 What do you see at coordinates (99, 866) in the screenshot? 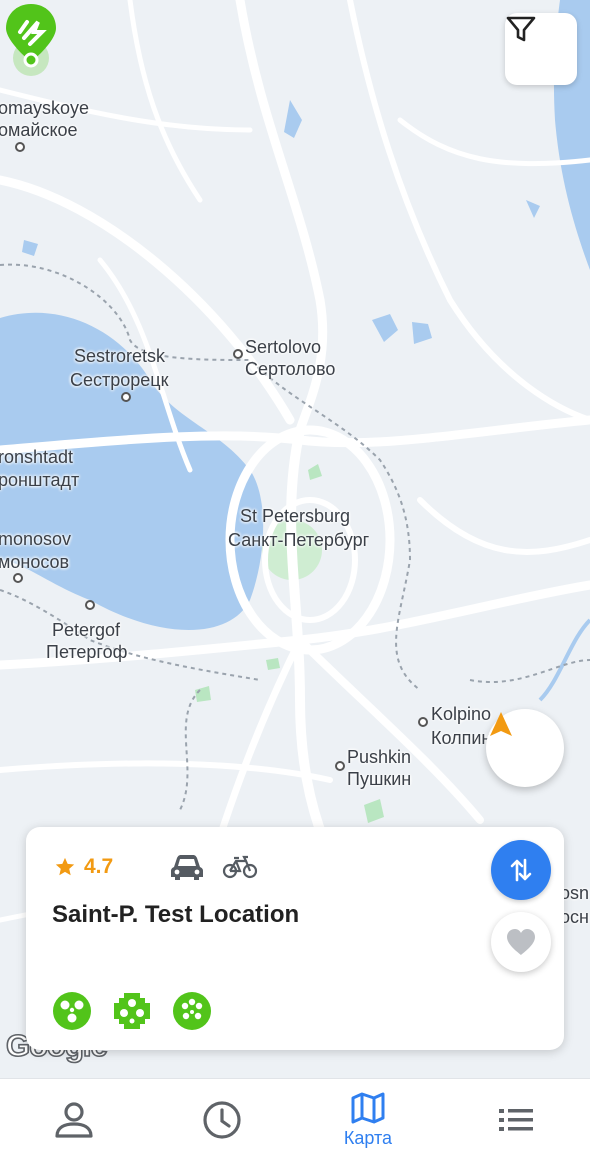
I see `rating-value: 4.7` at bounding box center [99, 866].